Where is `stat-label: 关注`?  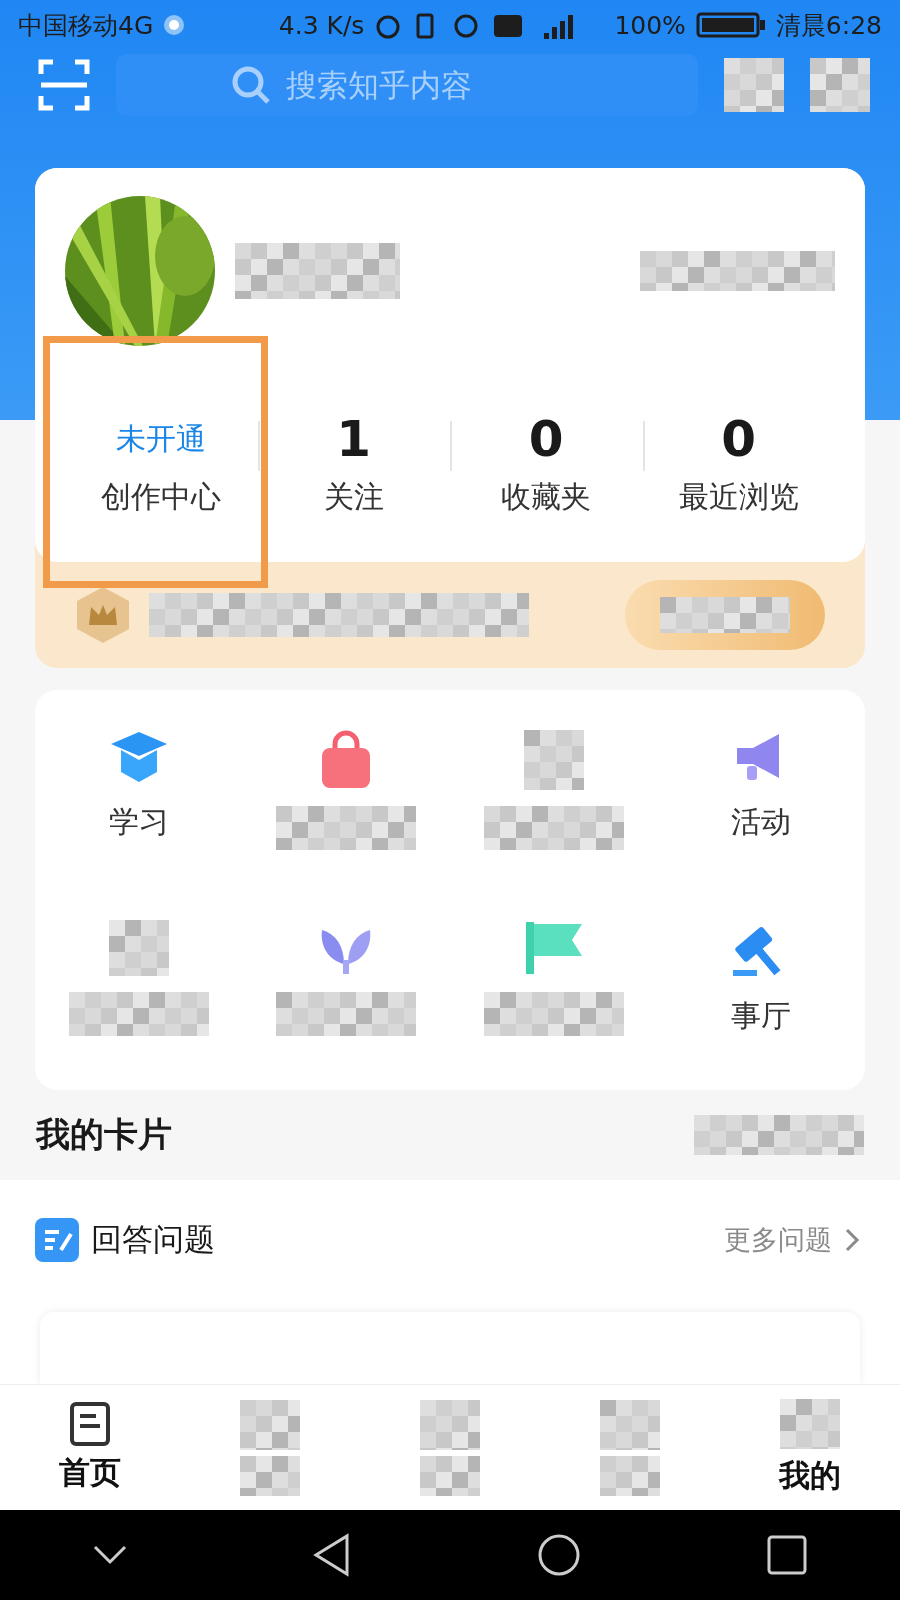 stat-label: 关注 is located at coordinates (353, 497).